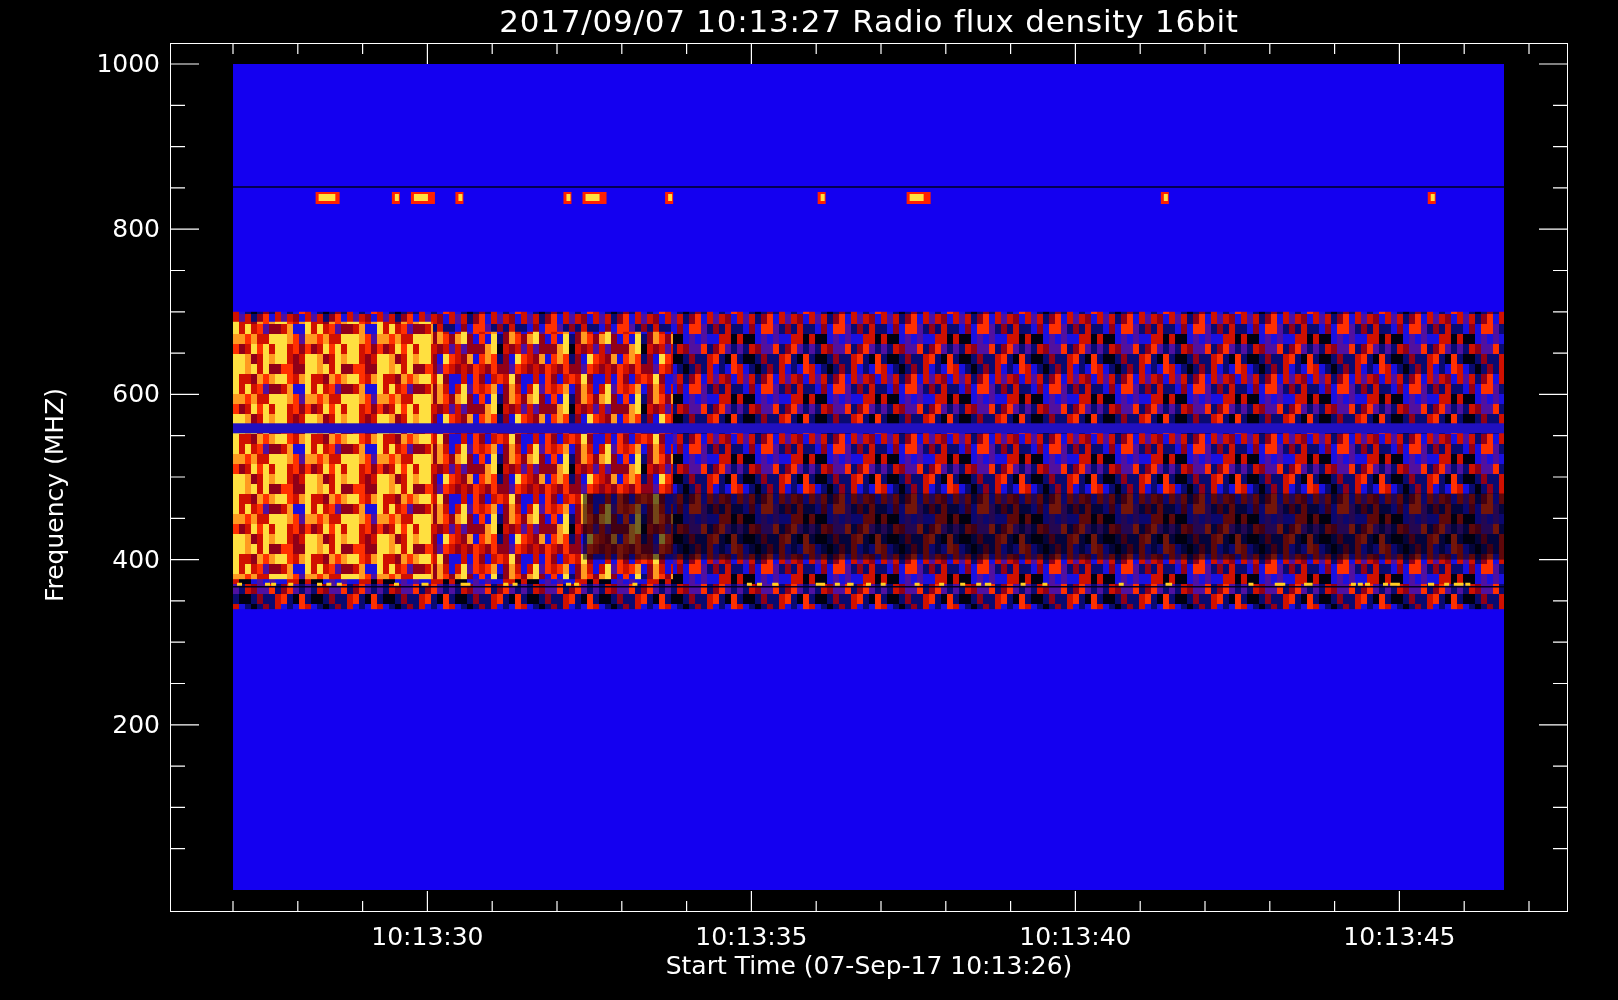 Image resolution: width=1618 pixels, height=1000 pixels. Describe the element at coordinates (135, 394) in the screenshot. I see `y-tick-label: 600` at that location.